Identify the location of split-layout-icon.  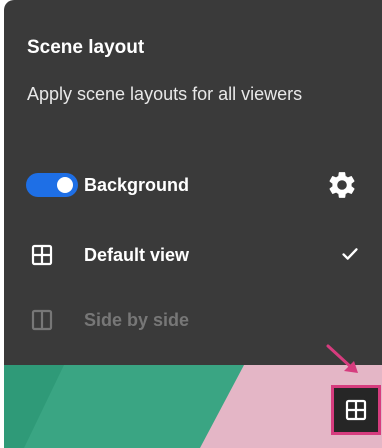
(42, 320).